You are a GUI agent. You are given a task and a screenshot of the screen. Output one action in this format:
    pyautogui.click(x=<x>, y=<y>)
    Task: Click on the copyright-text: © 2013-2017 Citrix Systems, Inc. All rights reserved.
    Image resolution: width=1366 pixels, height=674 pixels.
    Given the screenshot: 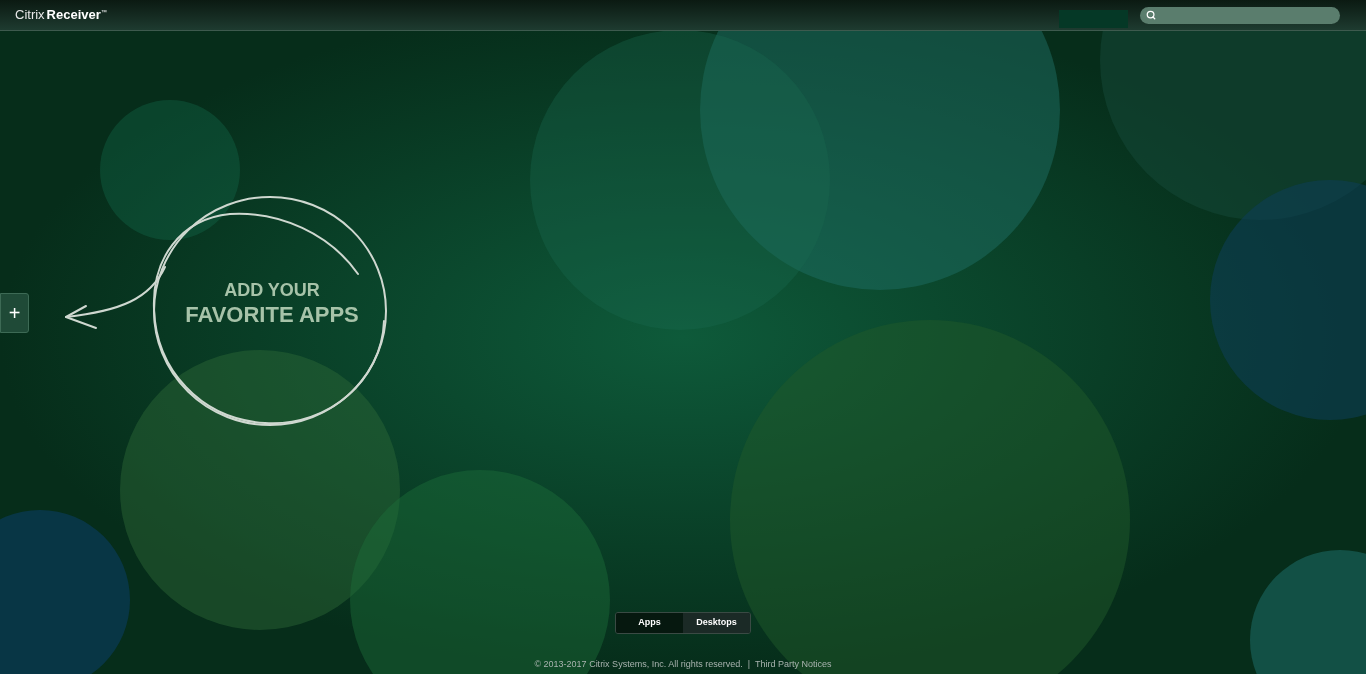 What is the action you would take?
    pyautogui.click(x=638, y=664)
    